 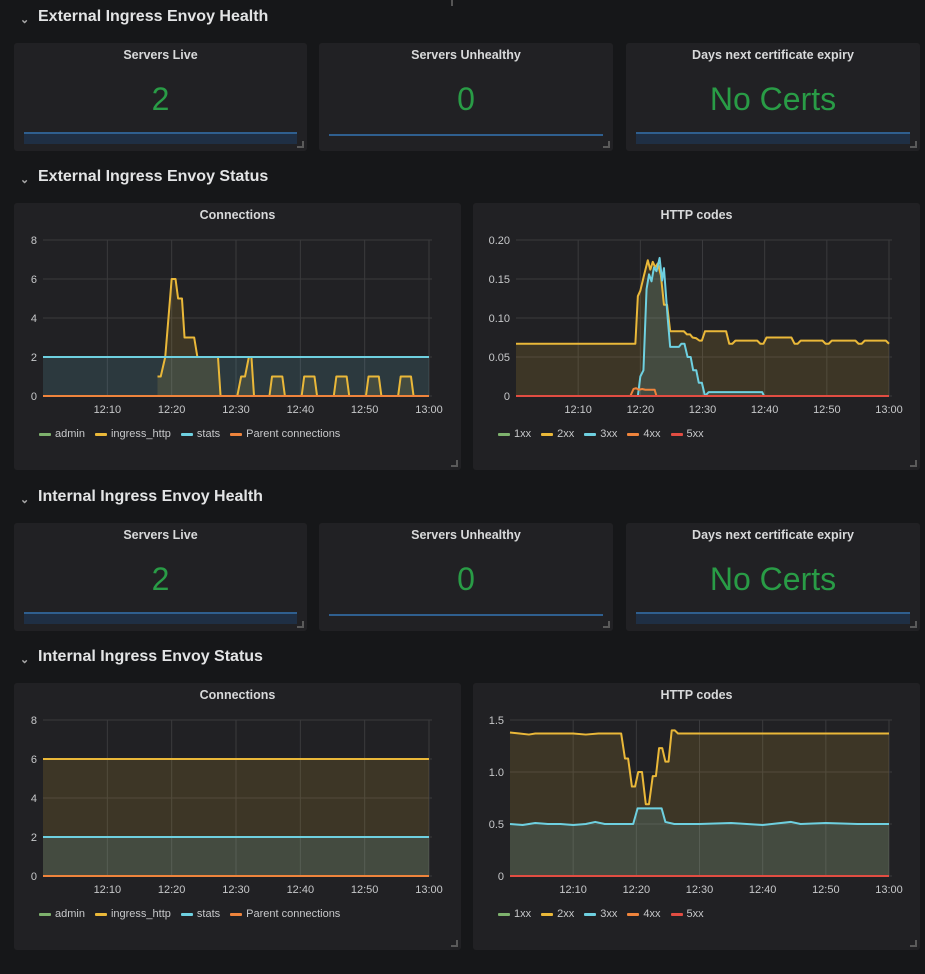 What do you see at coordinates (523, 434) in the screenshot?
I see `legend-label: 1xx` at bounding box center [523, 434].